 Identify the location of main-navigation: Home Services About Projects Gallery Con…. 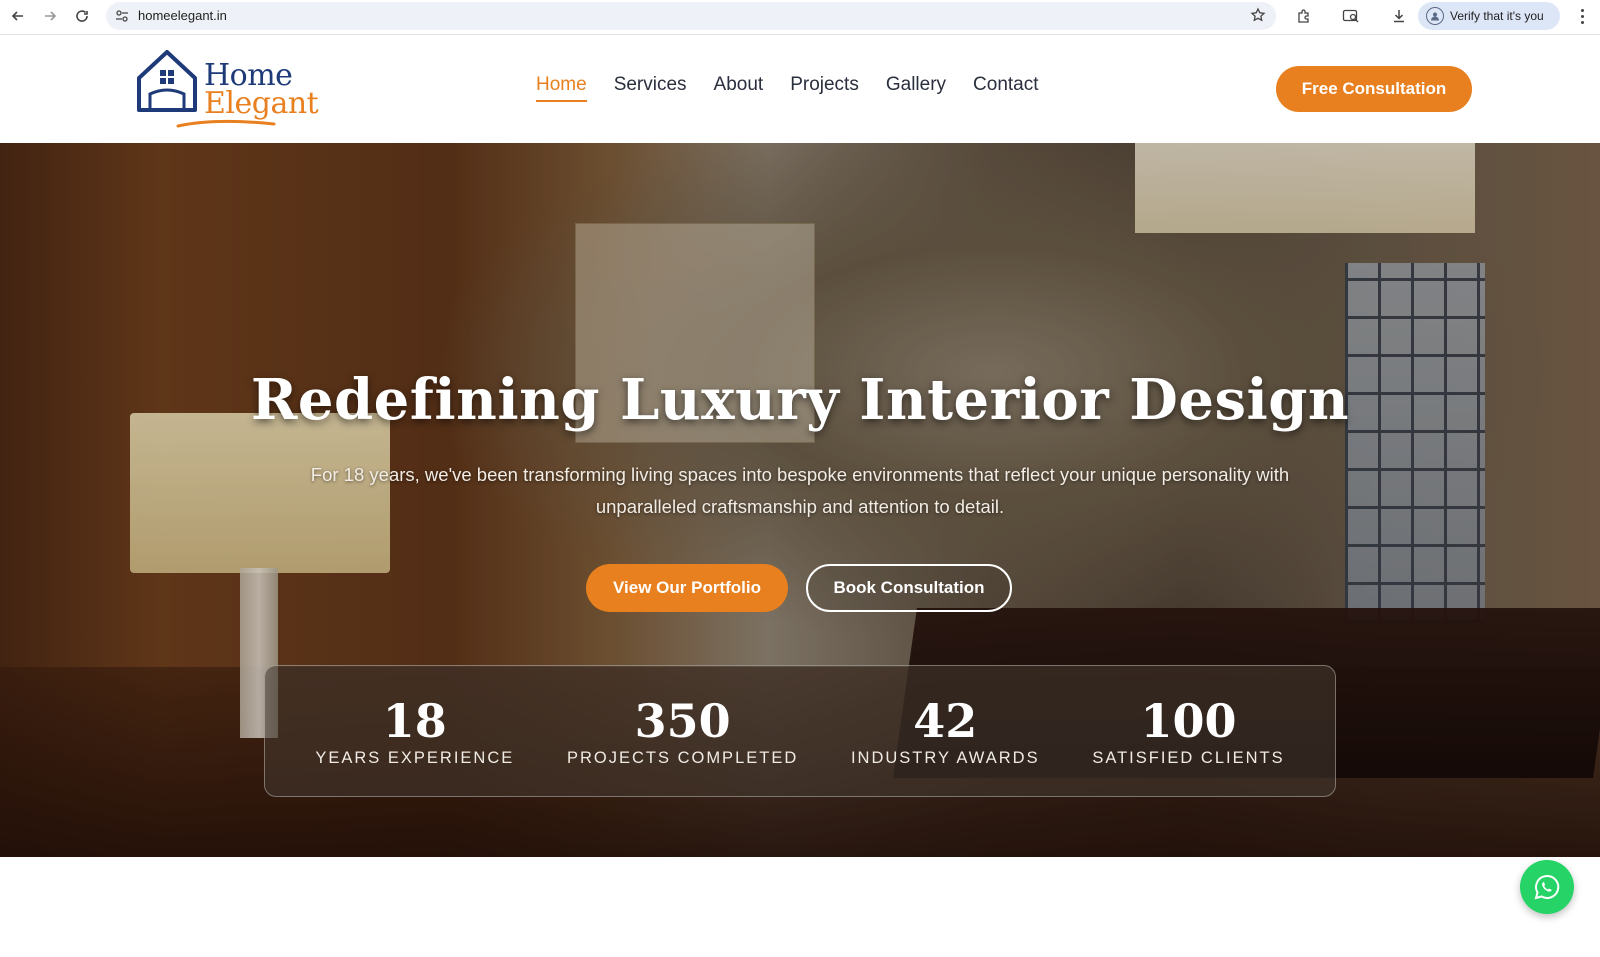
(787, 88).